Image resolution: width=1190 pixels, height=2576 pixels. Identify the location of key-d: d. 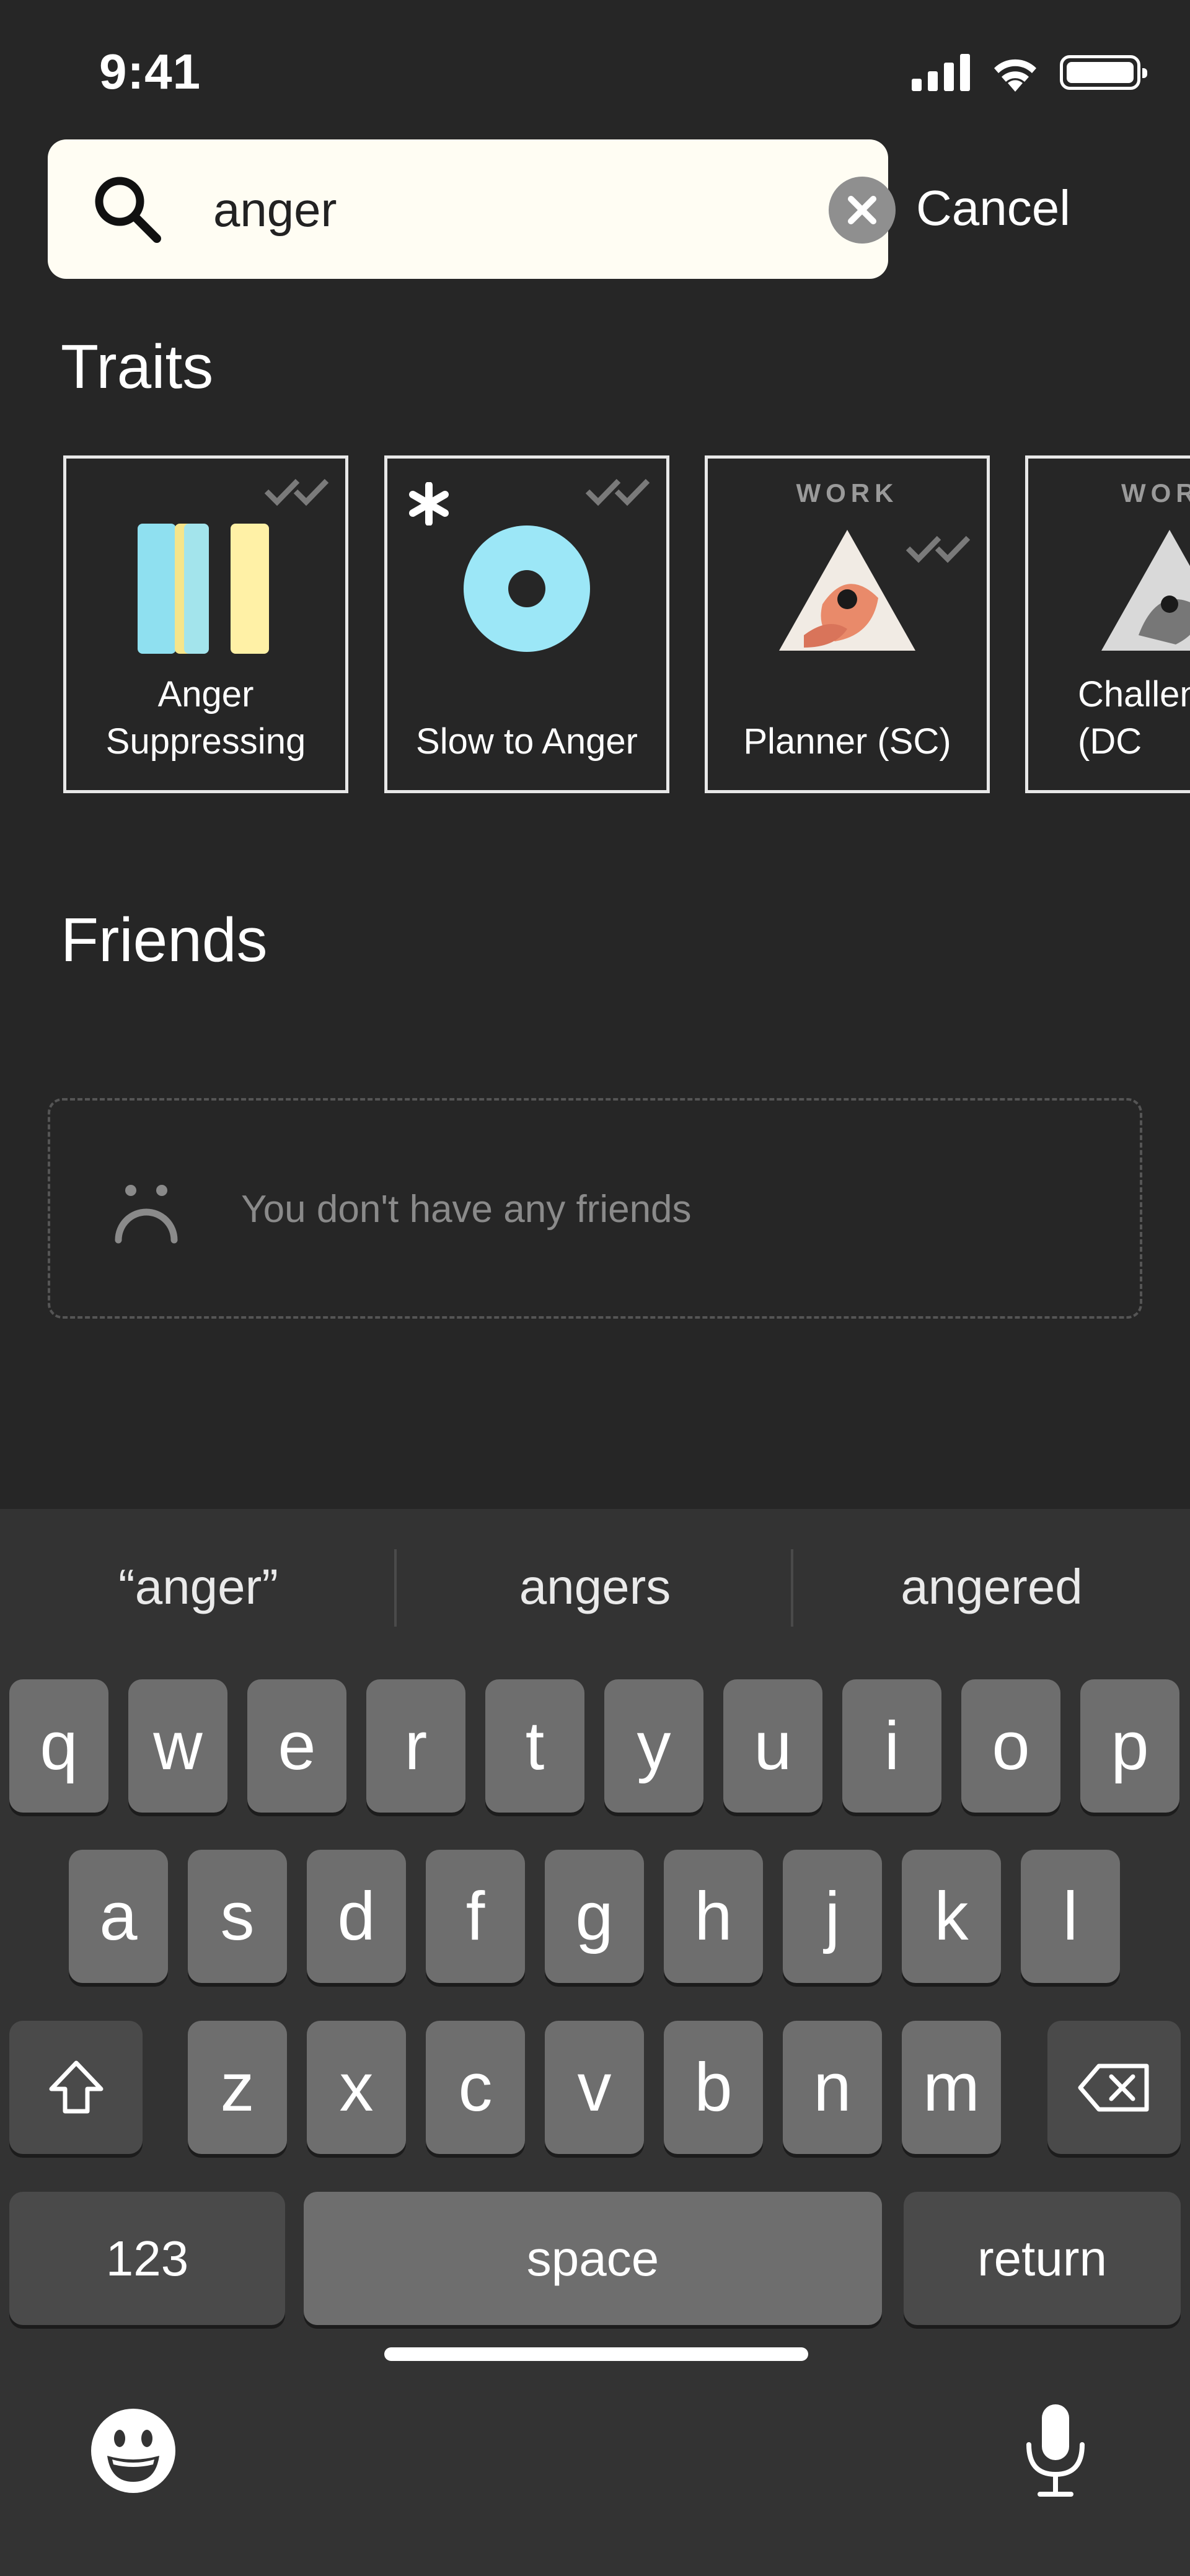
(356, 1917).